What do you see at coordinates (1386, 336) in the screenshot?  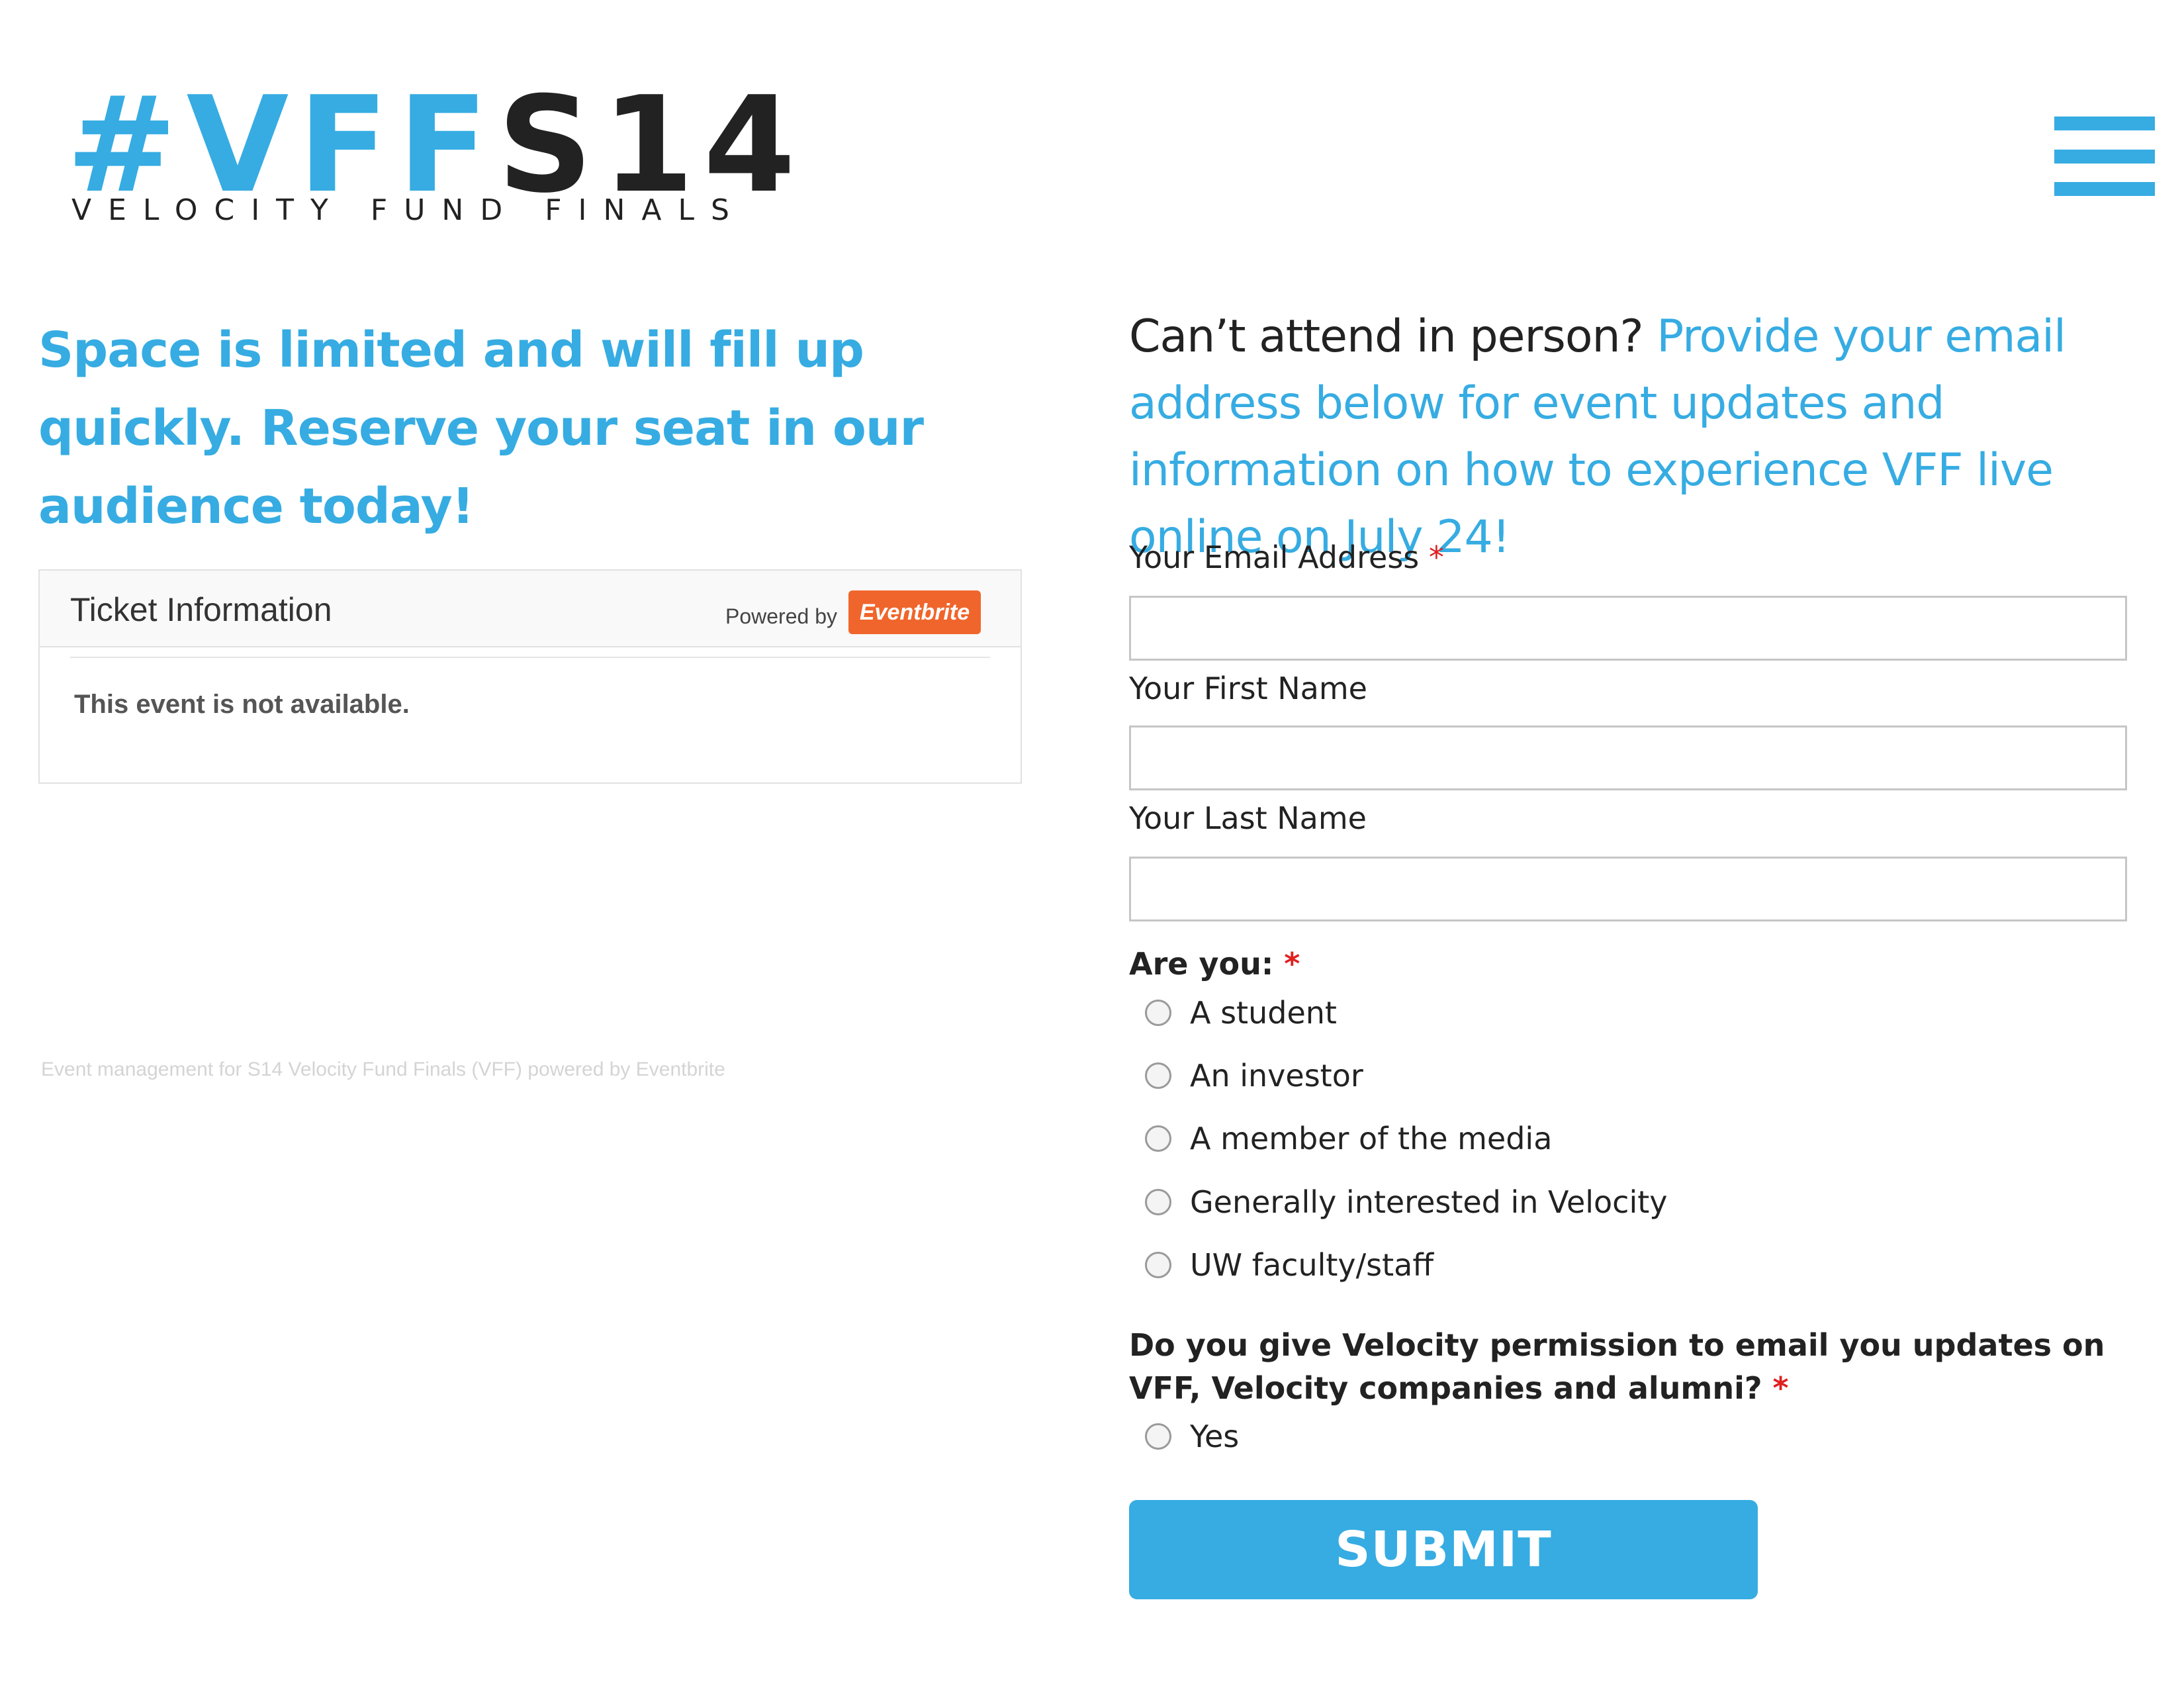 I see `intro-lead: Can’t attend in person?` at bounding box center [1386, 336].